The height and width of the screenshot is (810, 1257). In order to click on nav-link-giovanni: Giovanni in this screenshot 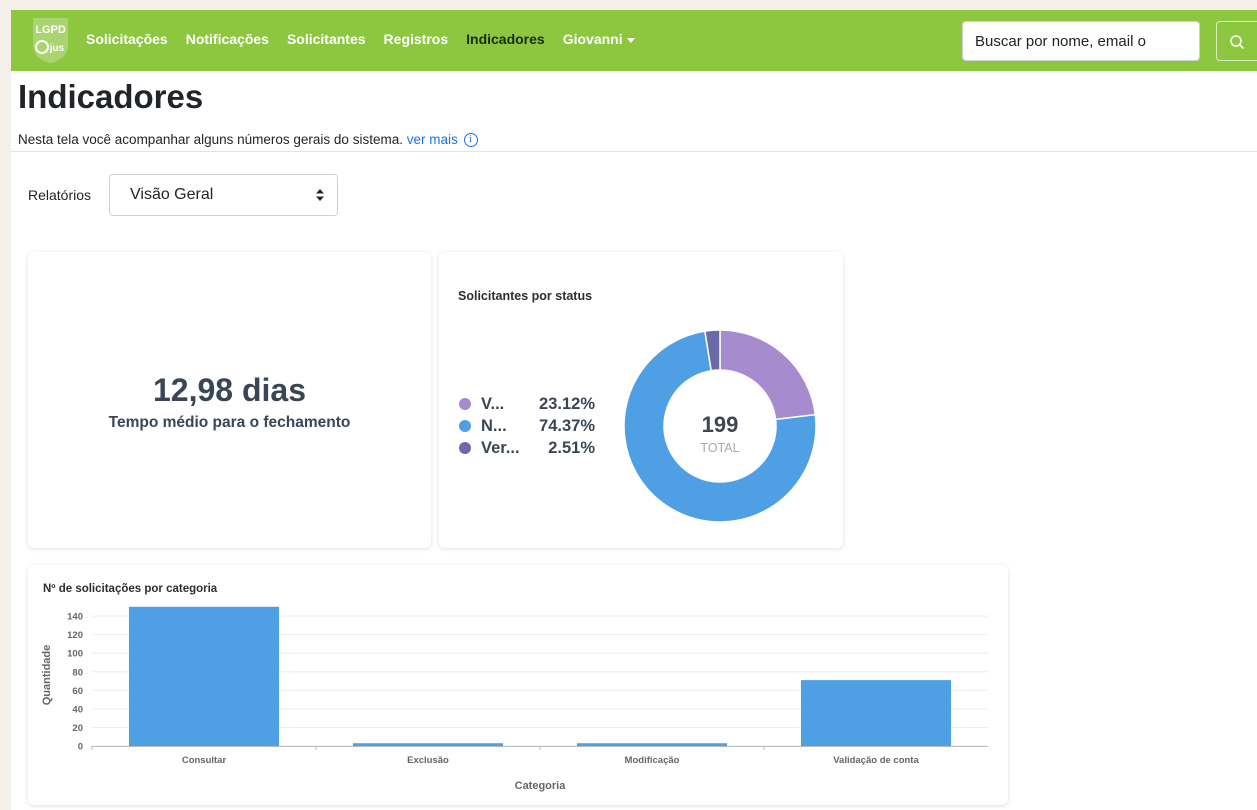, I will do `click(599, 39)`.